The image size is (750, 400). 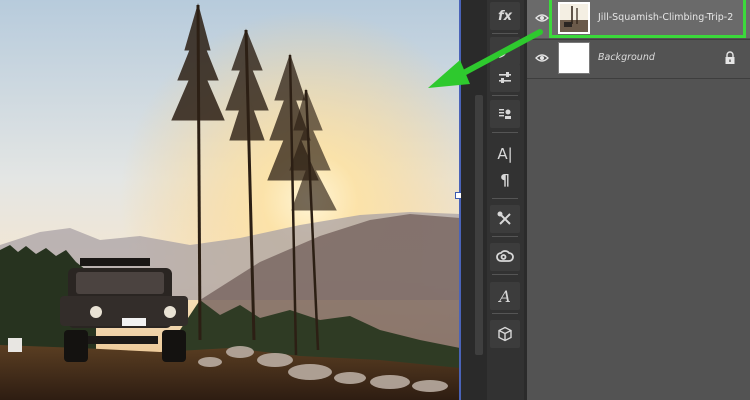 What do you see at coordinates (505, 114) in the screenshot?
I see `stamp-icon` at bounding box center [505, 114].